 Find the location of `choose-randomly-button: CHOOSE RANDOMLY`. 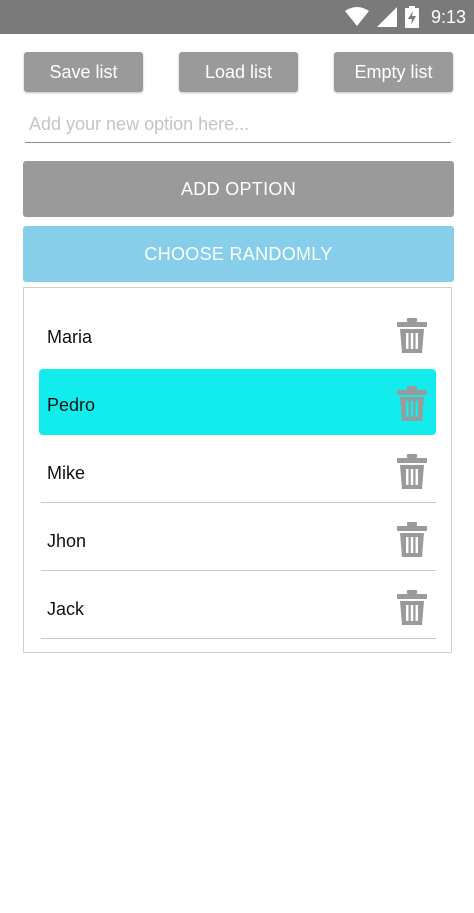

choose-randomly-button: CHOOSE RANDOMLY is located at coordinates (238, 254).